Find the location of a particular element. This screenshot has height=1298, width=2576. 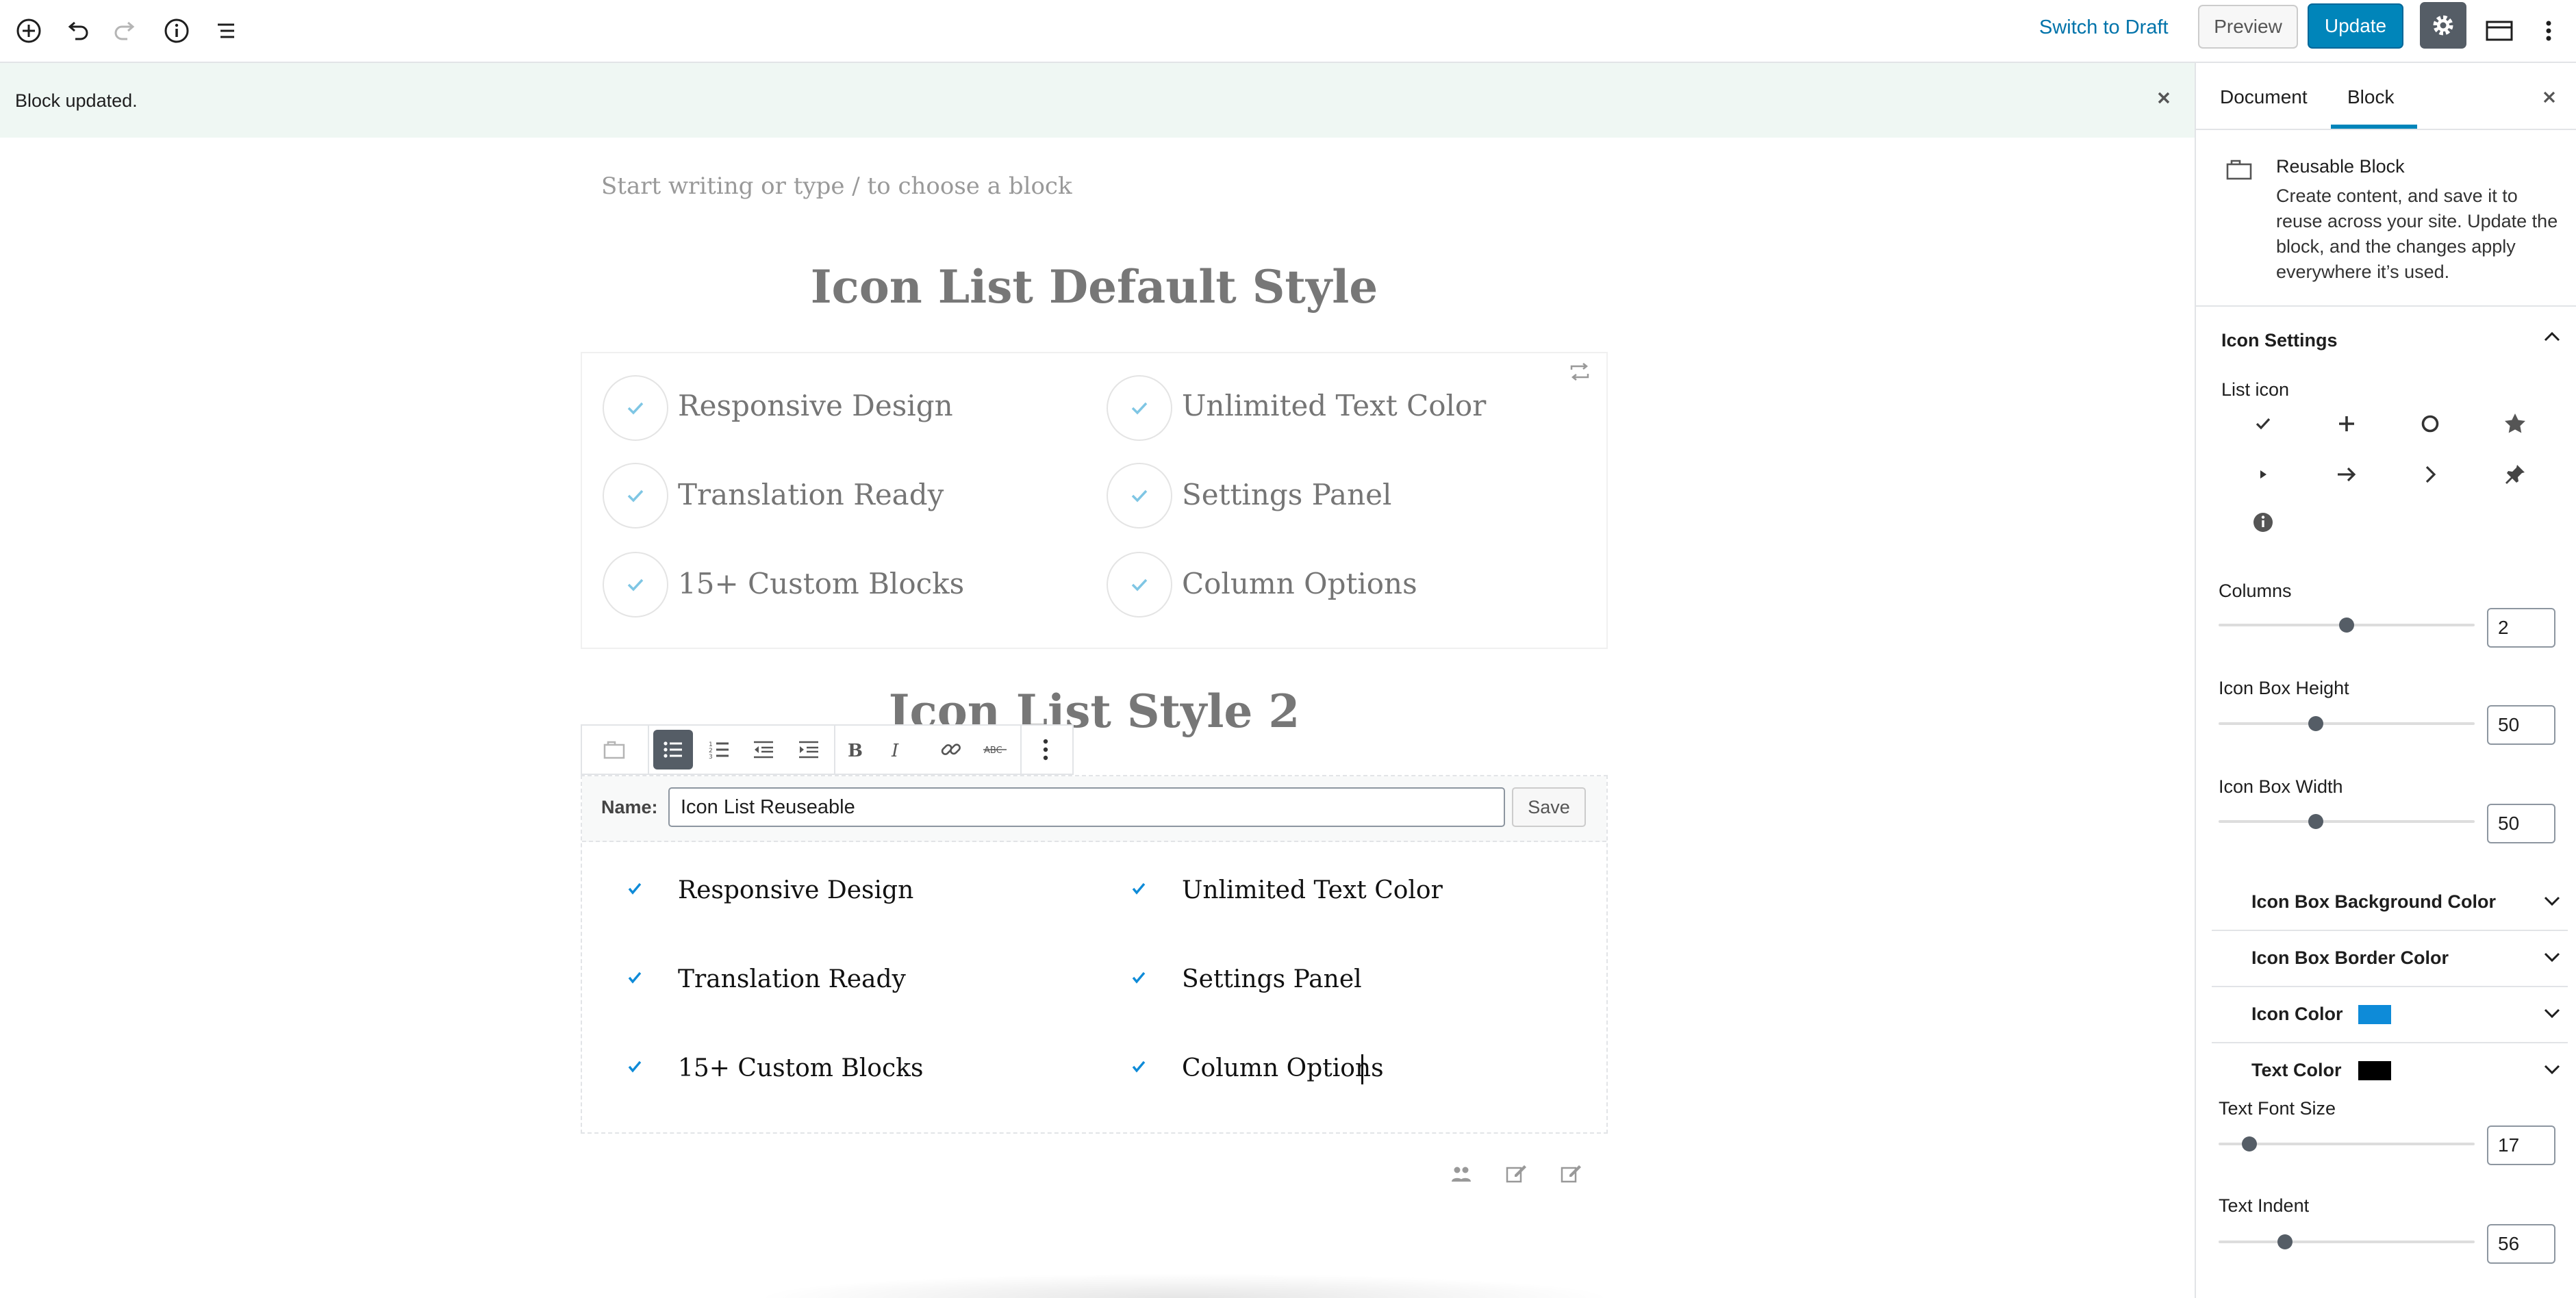

fullscreen-icon is located at coordinates (2499, 30).